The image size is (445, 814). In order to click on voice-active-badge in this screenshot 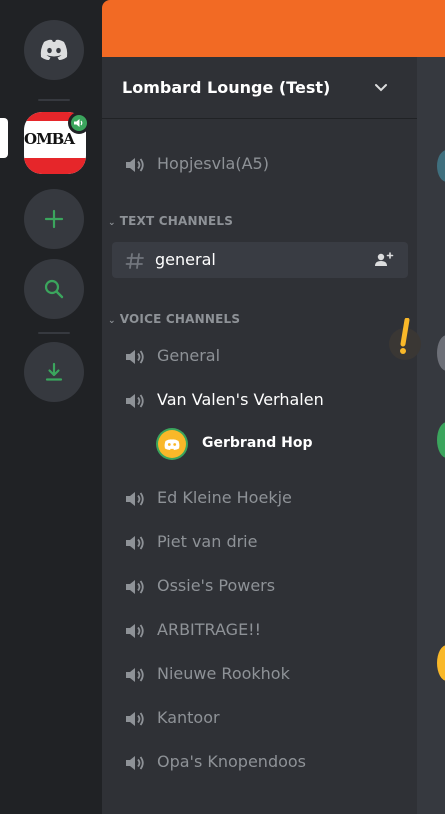, I will do `click(79, 123)`.